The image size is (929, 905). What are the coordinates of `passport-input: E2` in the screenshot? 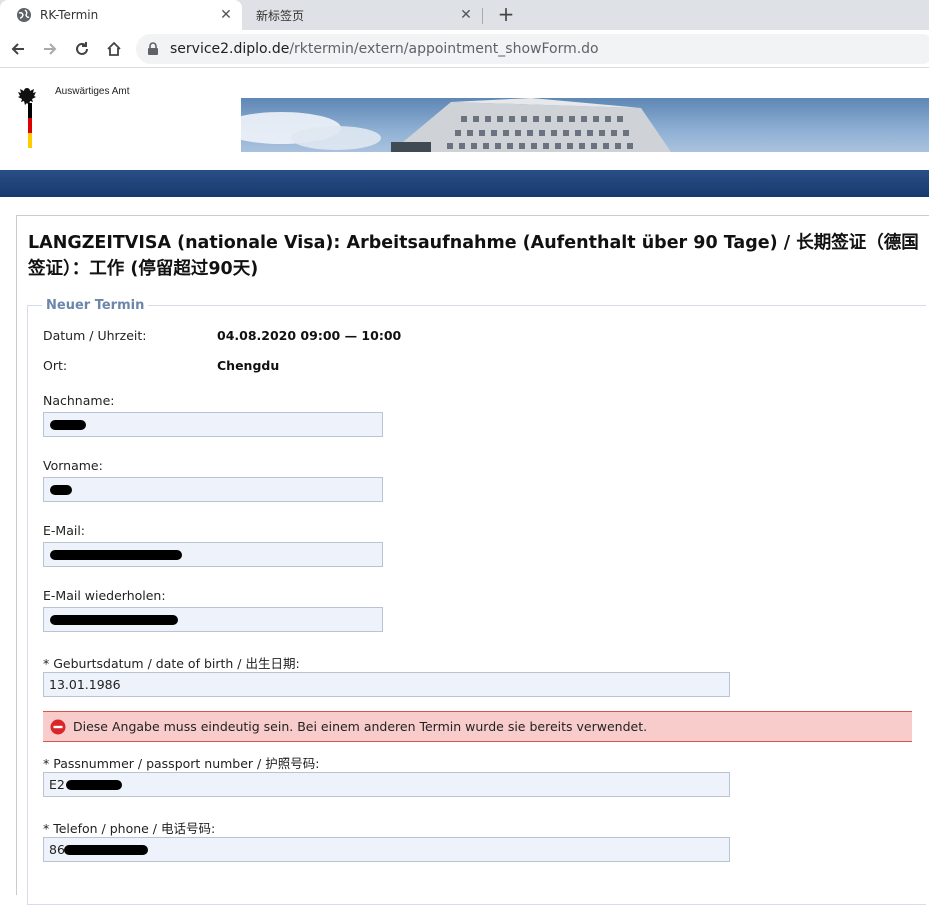 It's located at (386, 784).